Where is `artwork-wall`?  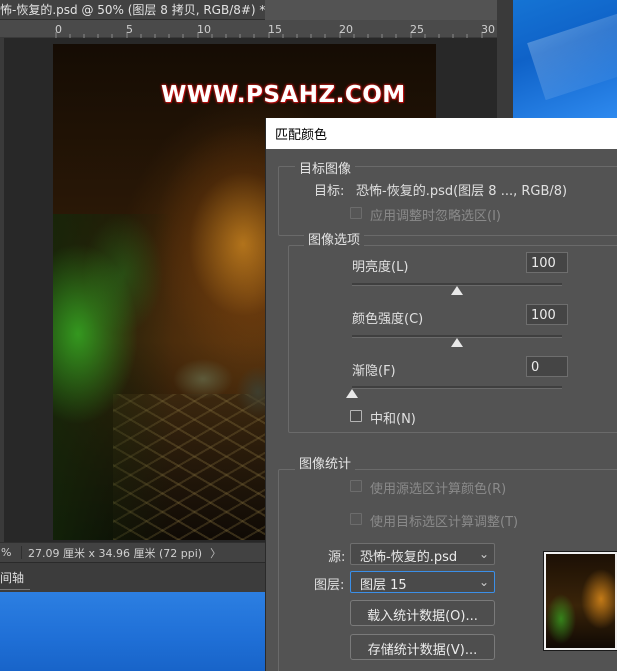 artwork-wall is located at coordinates (113, 377).